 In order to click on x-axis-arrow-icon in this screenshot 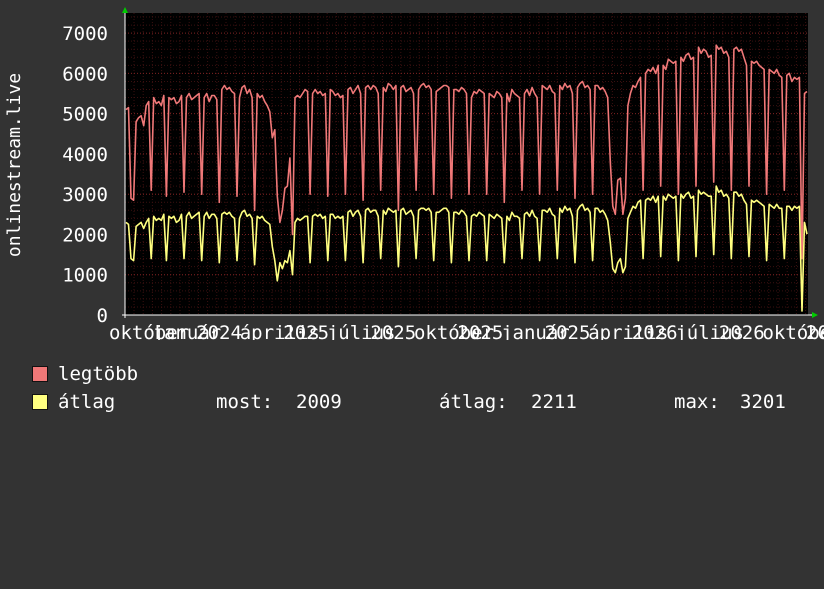, I will do `click(815, 315)`.